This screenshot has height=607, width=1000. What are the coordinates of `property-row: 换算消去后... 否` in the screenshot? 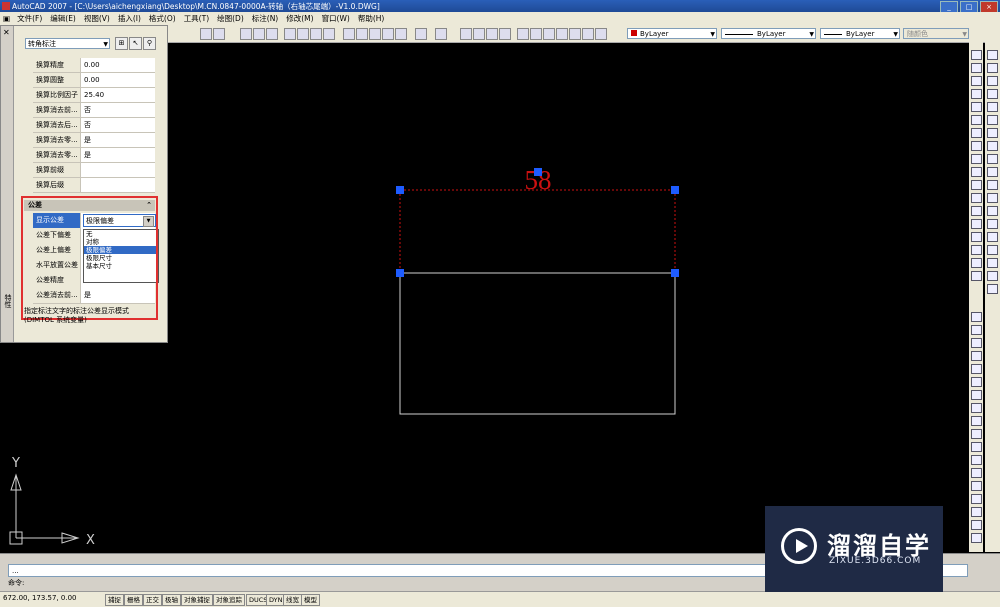 It's located at (94, 125).